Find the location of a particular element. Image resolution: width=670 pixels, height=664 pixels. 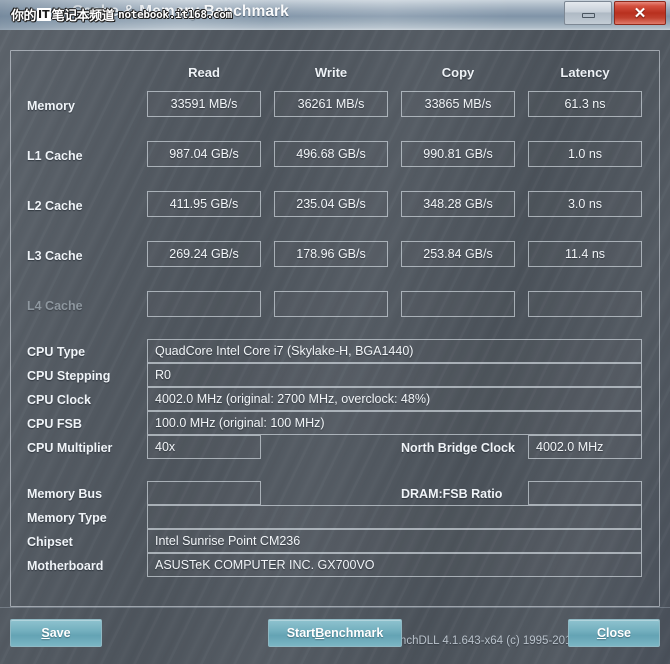

memory-type-label: Memory Type is located at coordinates (67, 518).